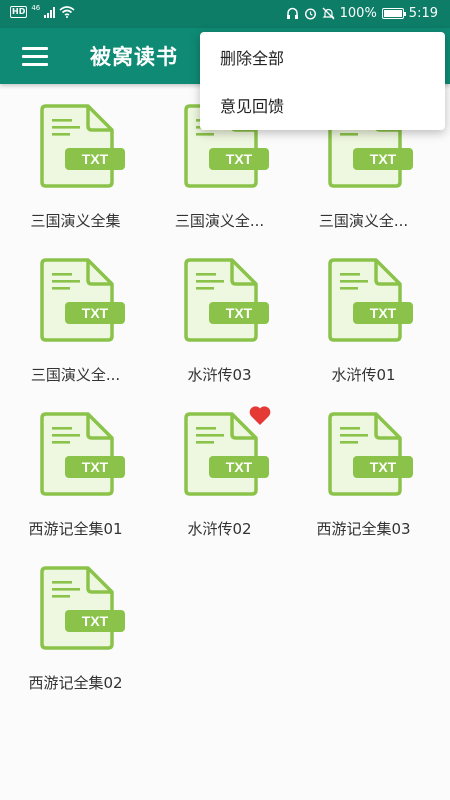 The width and height of the screenshot is (450, 800). I want to click on file-item: TXT 水浒传03, so click(219, 325).